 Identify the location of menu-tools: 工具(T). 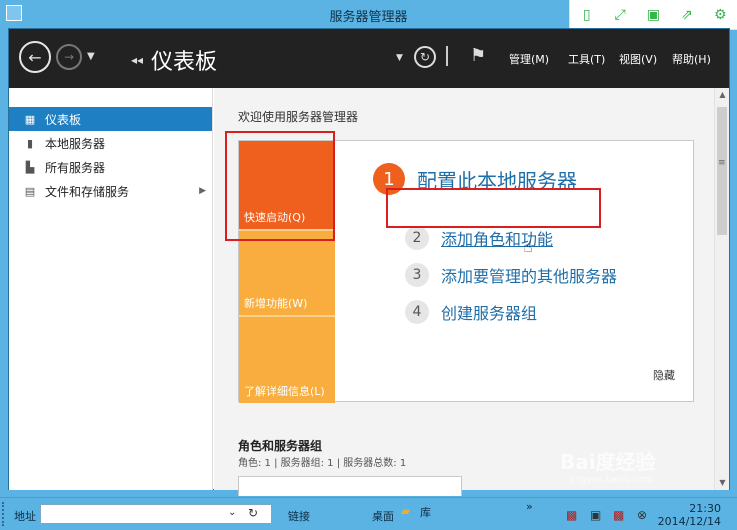
(586, 59).